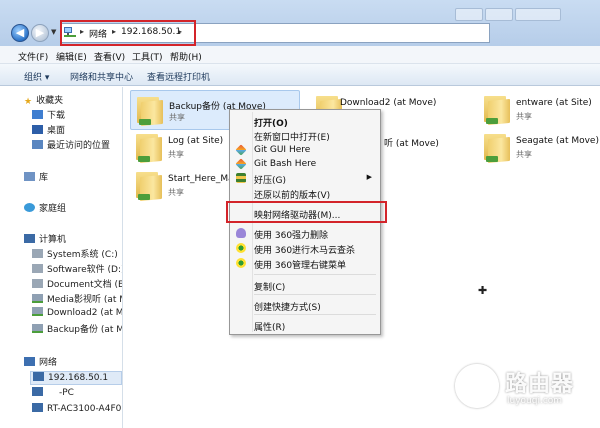  What do you see at coordinates (305, 325) in the screenshot?
I see `ctx-properties: 属性(R)` at bounding box center [305, 325].